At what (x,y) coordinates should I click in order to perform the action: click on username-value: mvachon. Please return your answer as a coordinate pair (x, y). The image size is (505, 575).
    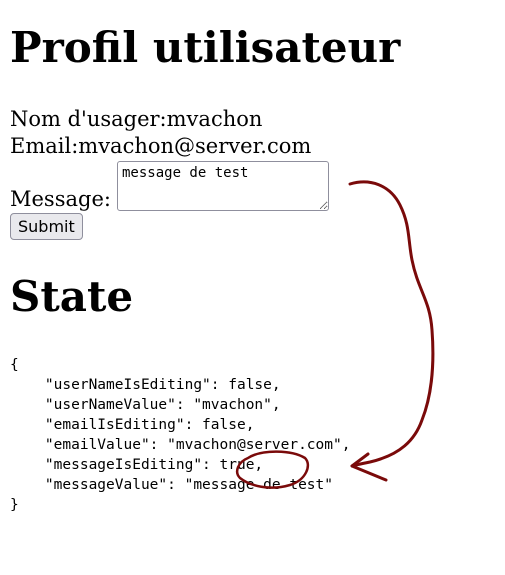
    Looking at the image, I should click on (214, 119).